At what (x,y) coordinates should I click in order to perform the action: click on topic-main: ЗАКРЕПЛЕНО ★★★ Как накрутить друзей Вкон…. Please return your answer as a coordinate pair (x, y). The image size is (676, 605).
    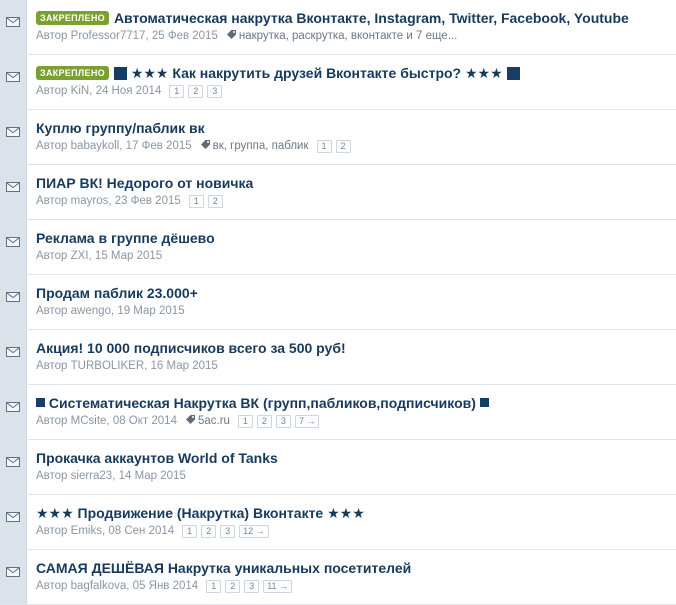
    Looking at the image, I should click on (354, 81).